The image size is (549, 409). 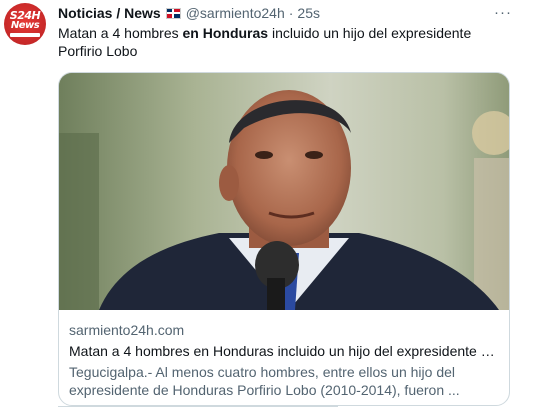 I want to click on tweet-header: Noticias / News @sarmiento24h · 25s, so click(x=189, y=13).